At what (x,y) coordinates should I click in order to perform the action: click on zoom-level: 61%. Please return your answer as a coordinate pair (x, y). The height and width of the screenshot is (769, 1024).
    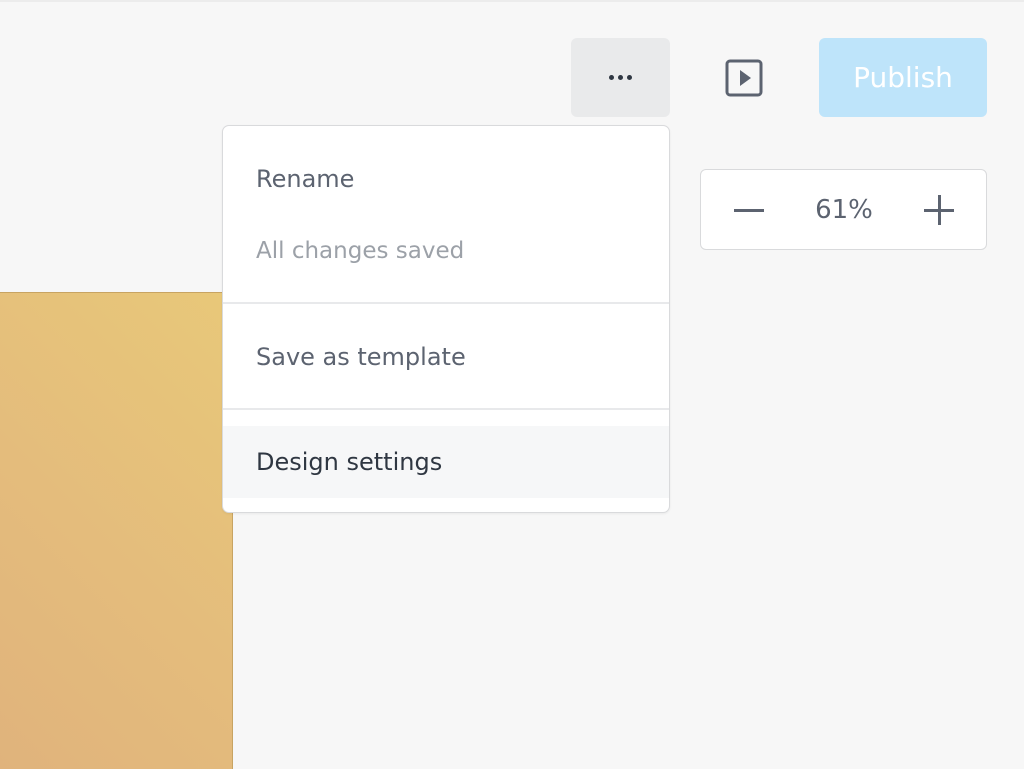
    Looking at the image, I should click on (844, 210).